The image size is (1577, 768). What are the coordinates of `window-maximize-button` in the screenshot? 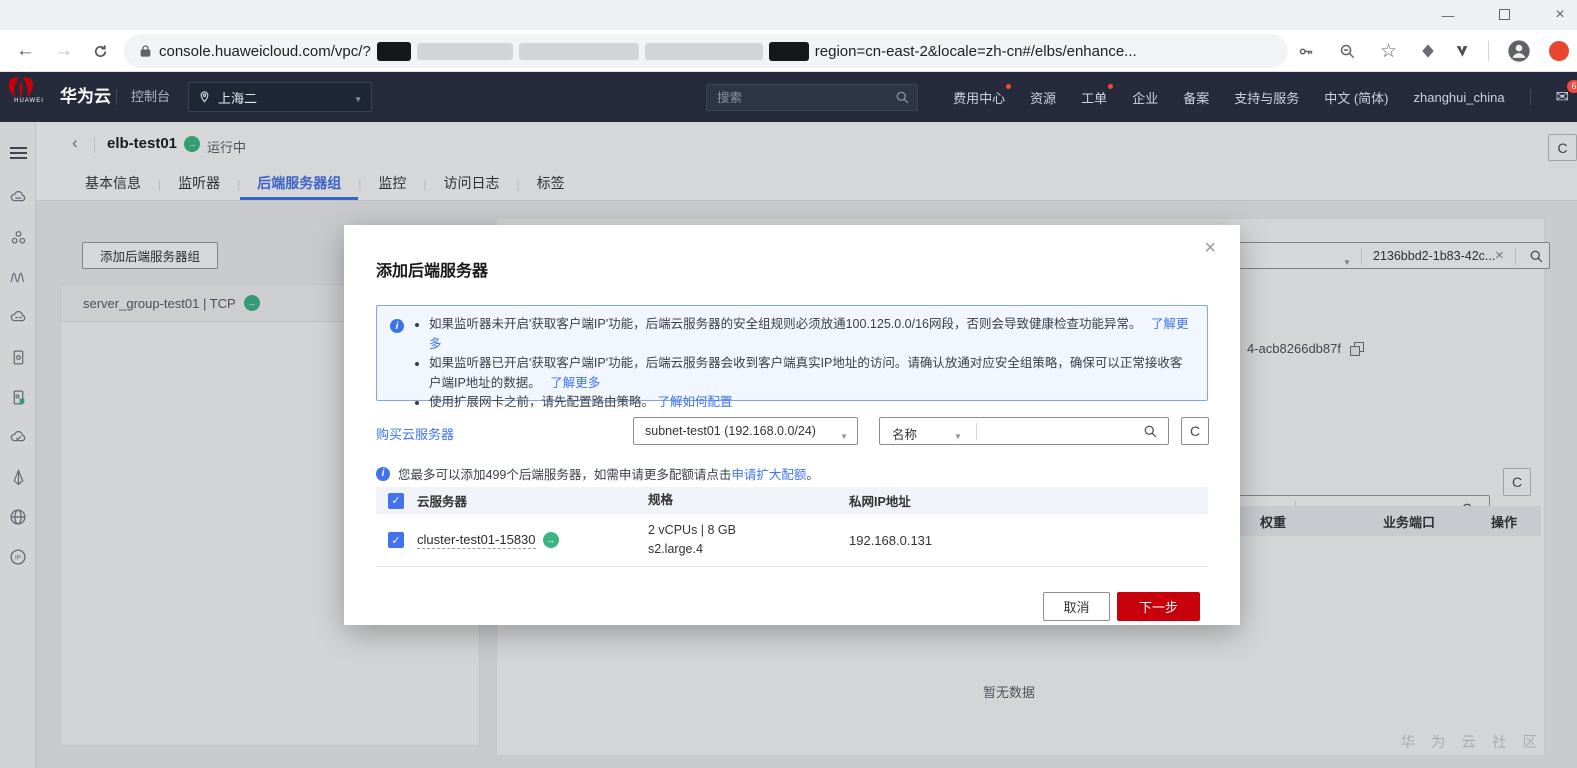 It's located at (1504, 15).